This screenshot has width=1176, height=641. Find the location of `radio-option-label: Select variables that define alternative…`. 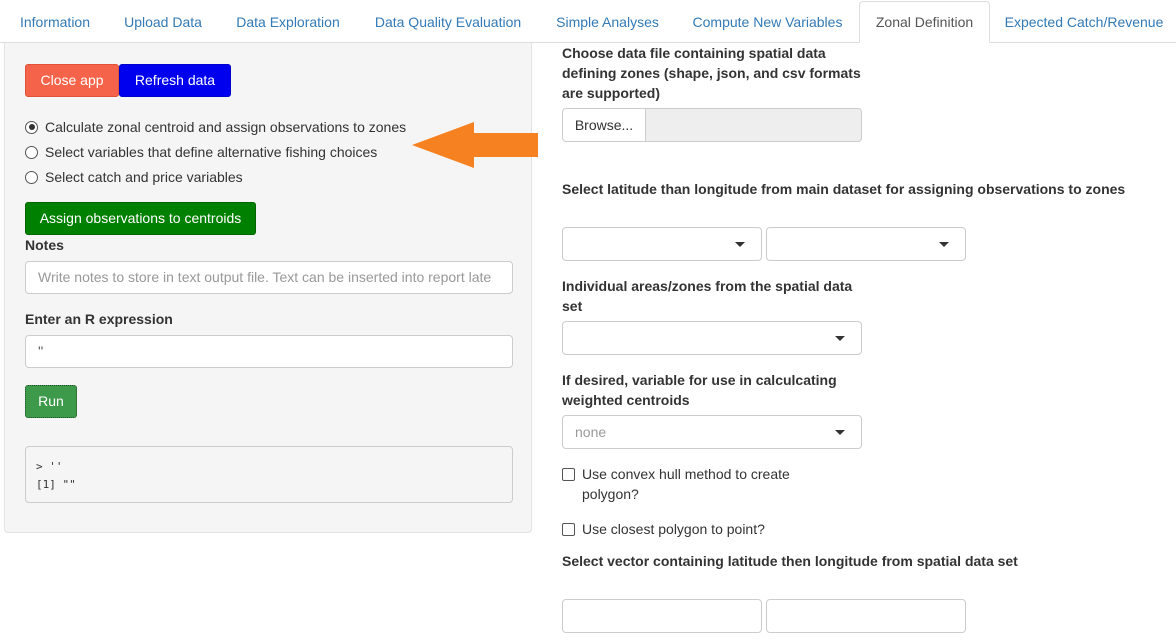

radio-option-label: Select variables that define alternative… is located at coordinates (211, 152).